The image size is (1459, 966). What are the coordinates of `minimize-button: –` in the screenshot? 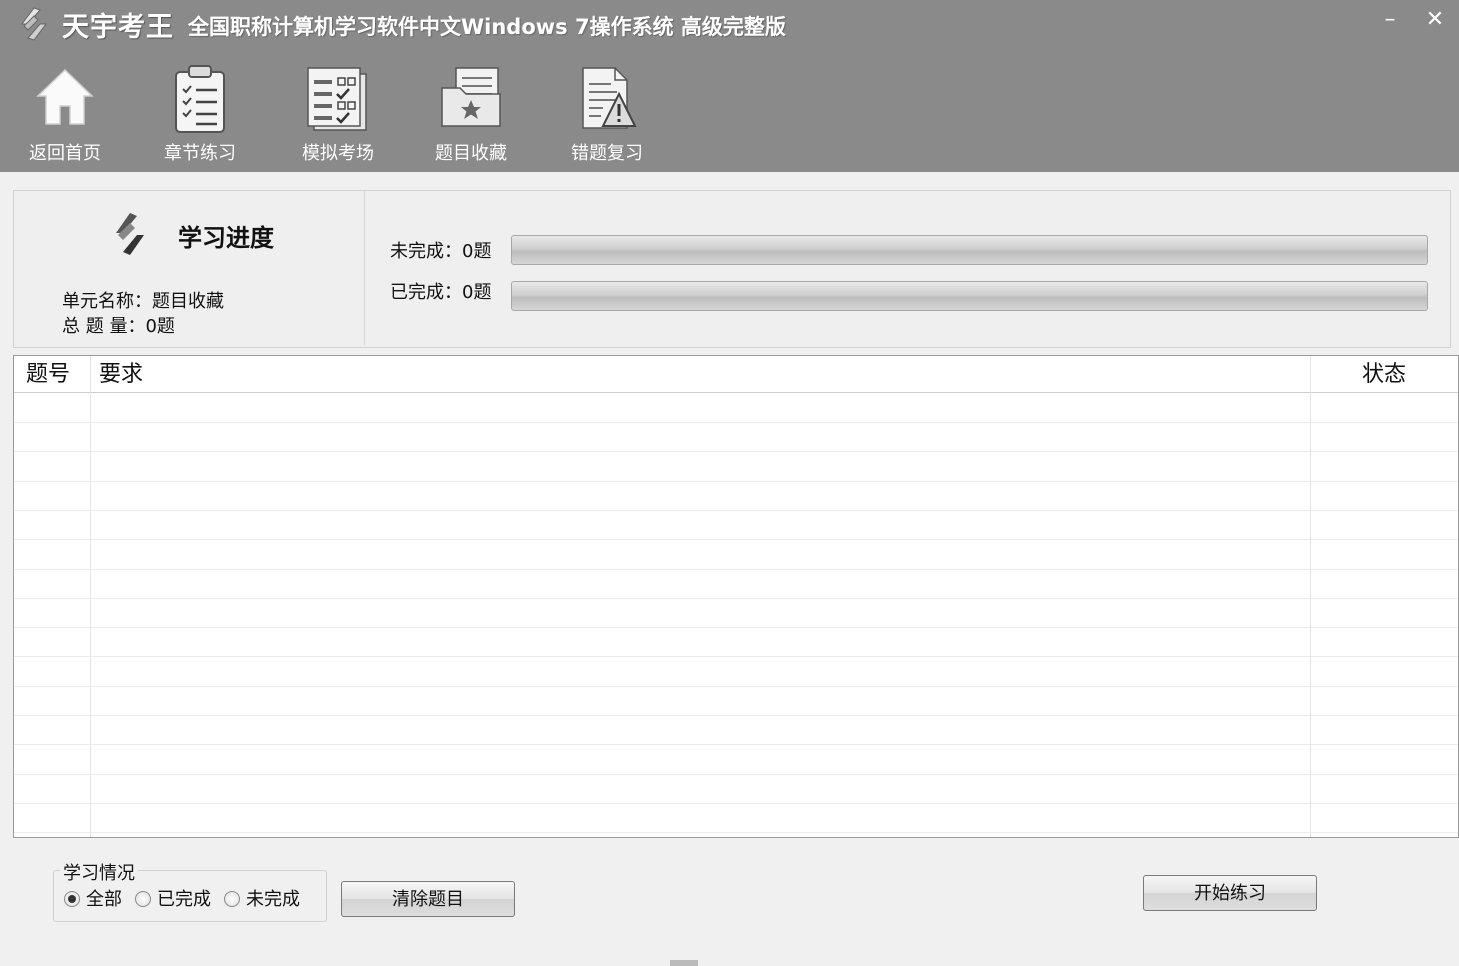 It's located at (1390, 20).